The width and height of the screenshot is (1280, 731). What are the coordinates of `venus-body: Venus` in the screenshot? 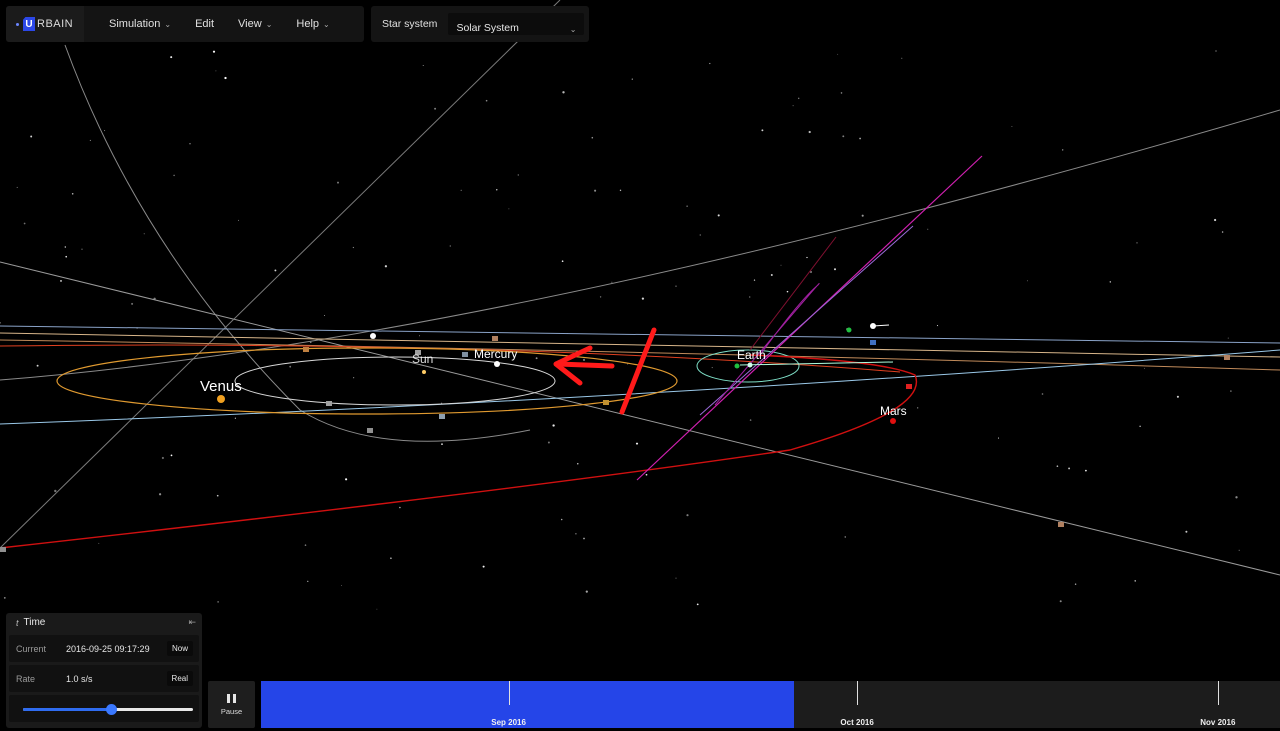 It's located at (221, 390).